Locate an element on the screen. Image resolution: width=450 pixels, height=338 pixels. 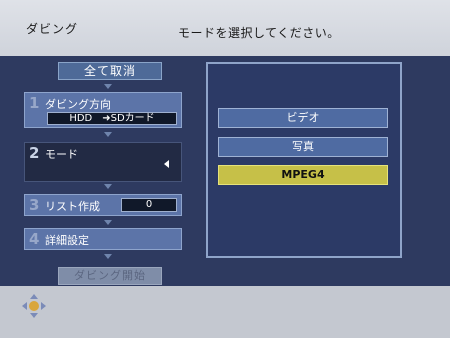
step-number: 3 is located at coordinates (34, 205).